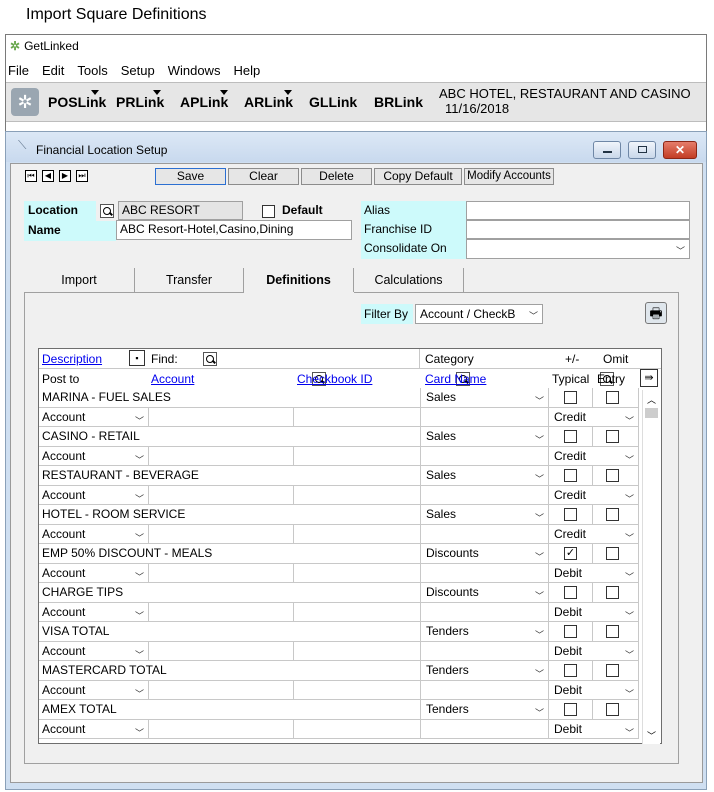 The image size is (714, 792). I want to click on scroll-down-icon: ﹀, so click(651, 735).